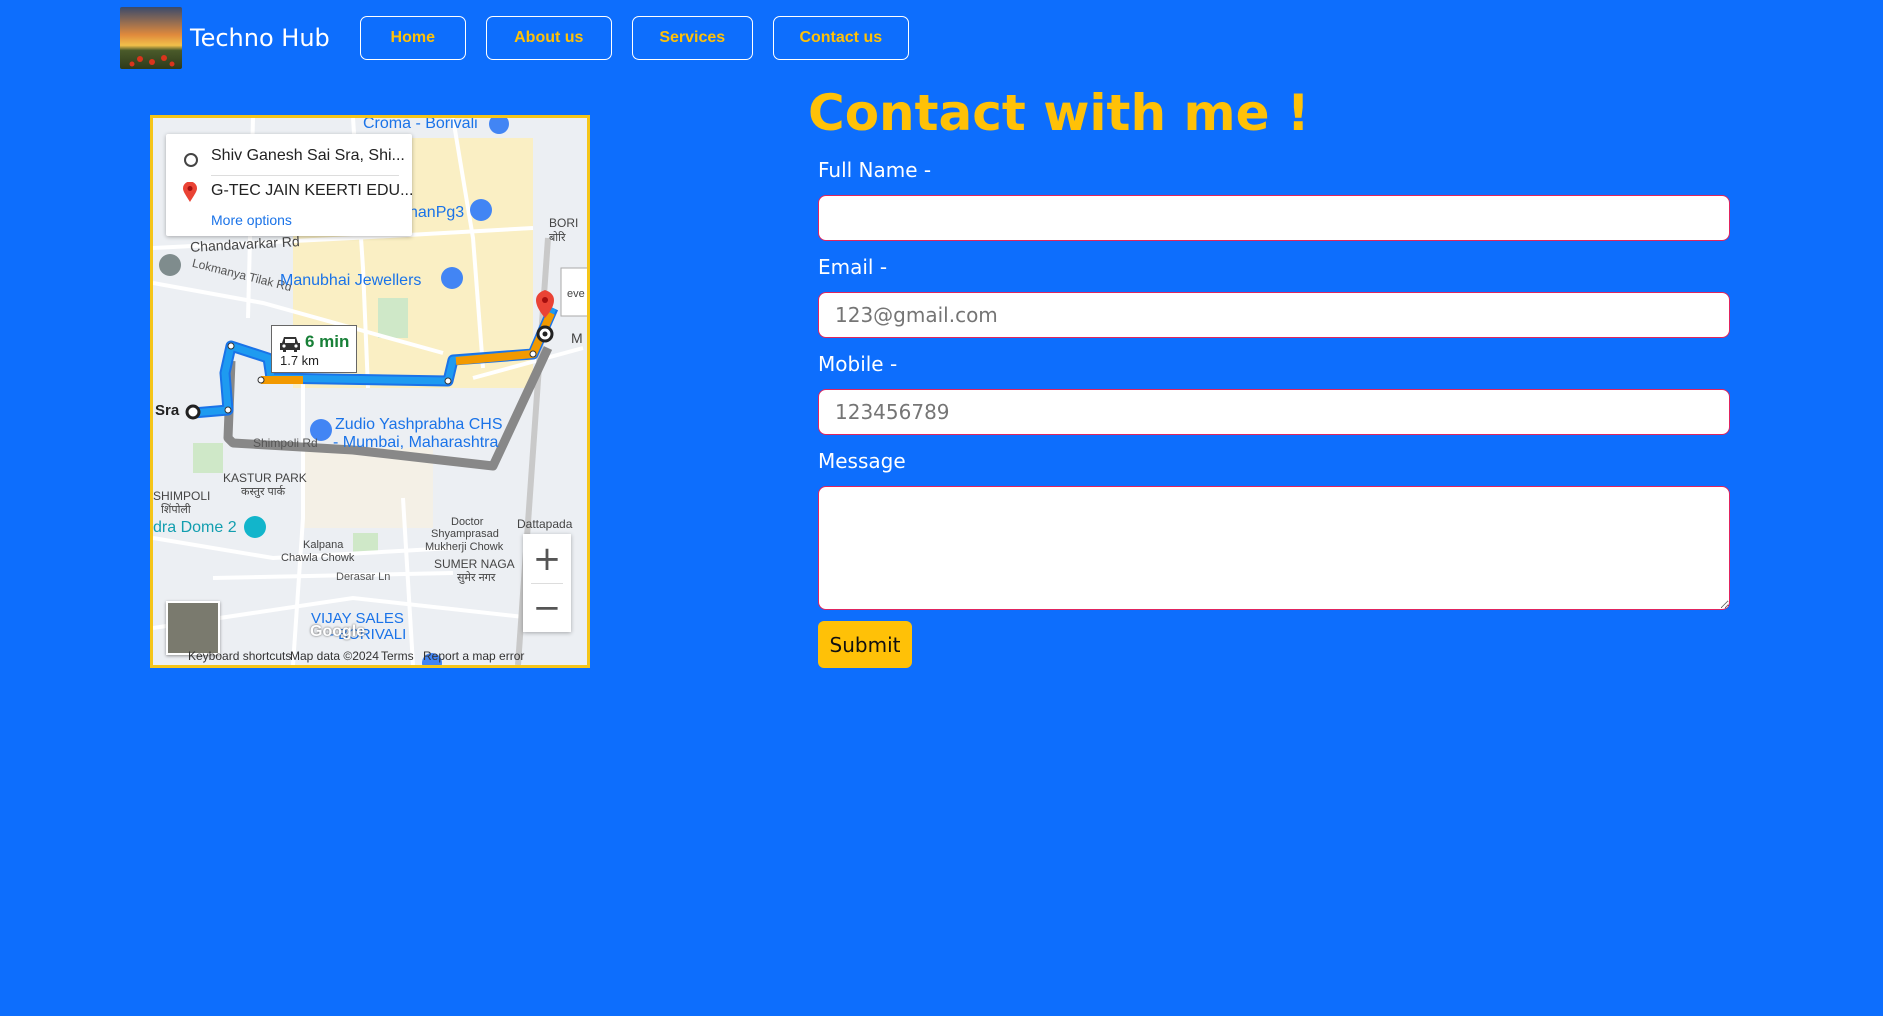 The height and width of the screenshot is (1016, 1883). Describe the element at coordinates (363, 577) in the screenshot. I see `map-label-derasar: Derasar Ln` at that location.